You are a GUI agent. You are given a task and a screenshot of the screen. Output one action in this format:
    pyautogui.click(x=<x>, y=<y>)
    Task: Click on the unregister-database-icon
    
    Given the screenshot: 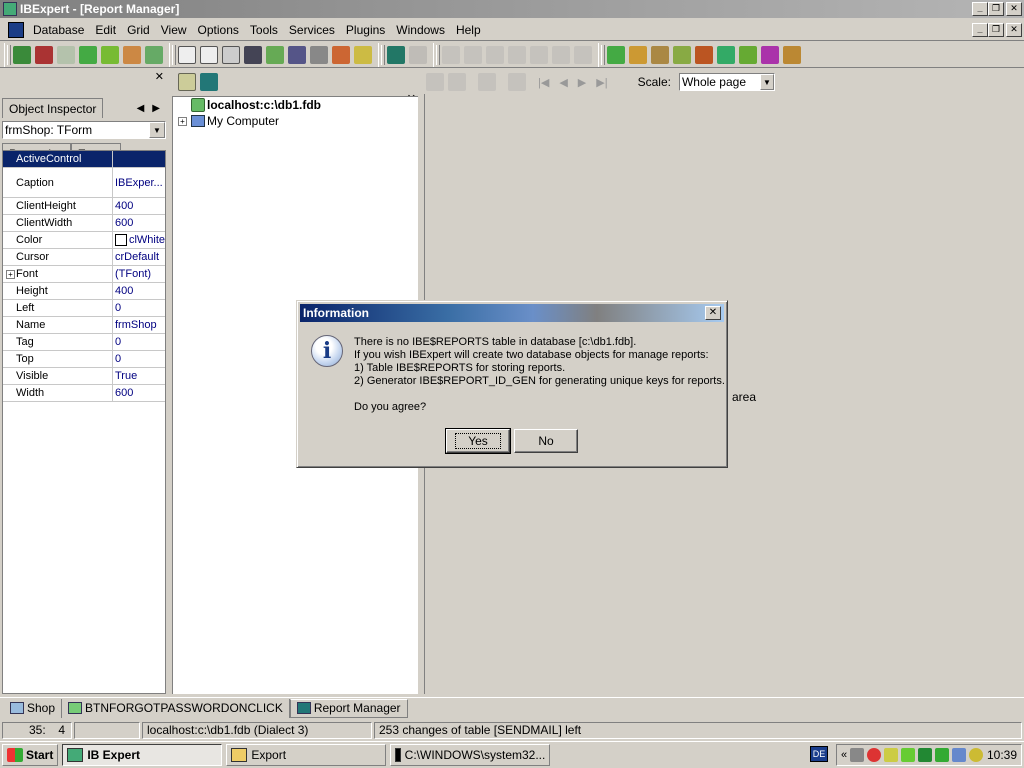 What is the action you would take?
    pyautogui.click(x=44, y=54)
    